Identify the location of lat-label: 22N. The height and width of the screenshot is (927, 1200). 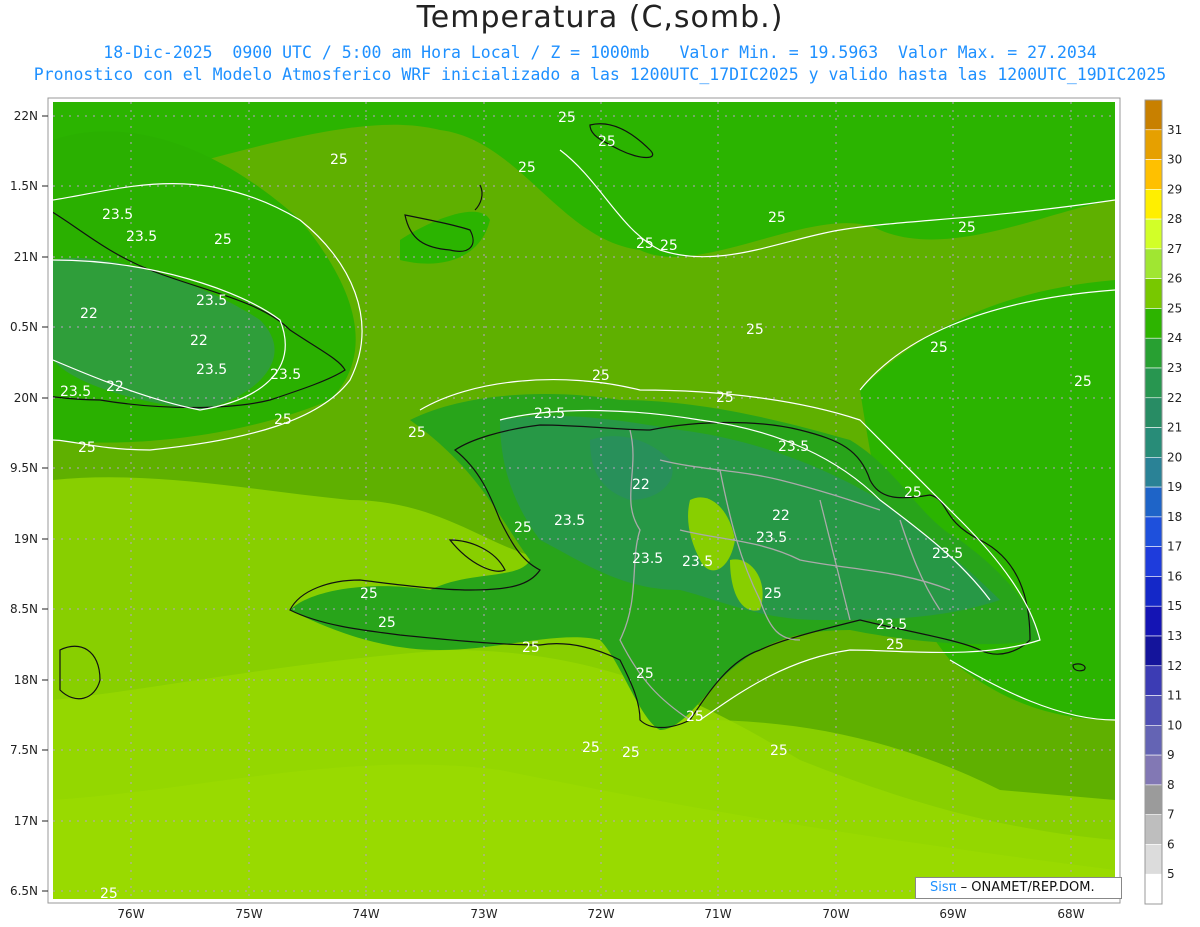
(26, 116).